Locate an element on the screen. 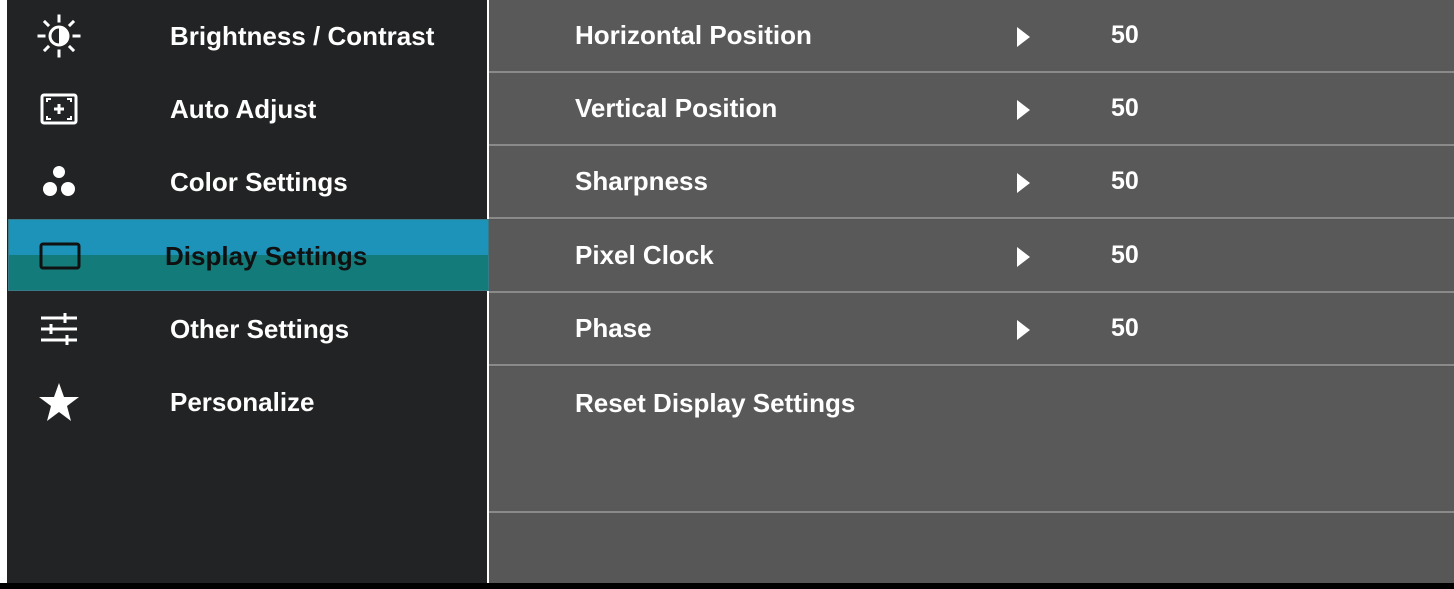 This screenshot has width=1454, height=589. menu-item-label: Personalize is located at coordinates (242, 402).